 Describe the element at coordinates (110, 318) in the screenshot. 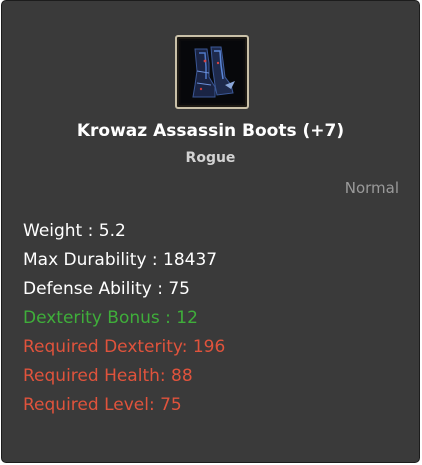

I see `stat-dexterity-bonus: Dexterity Bonus : 12` at that location.